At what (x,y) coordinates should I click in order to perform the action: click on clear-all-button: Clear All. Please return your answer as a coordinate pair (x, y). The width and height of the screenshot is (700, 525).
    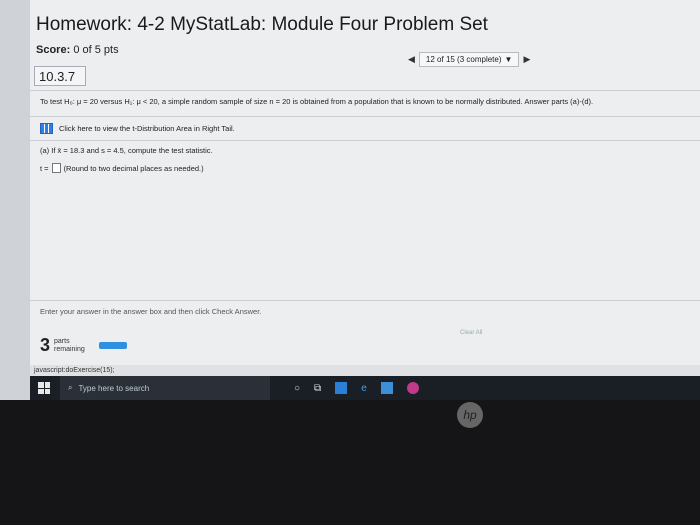
    Looking at the image, I should click on (471, 333).